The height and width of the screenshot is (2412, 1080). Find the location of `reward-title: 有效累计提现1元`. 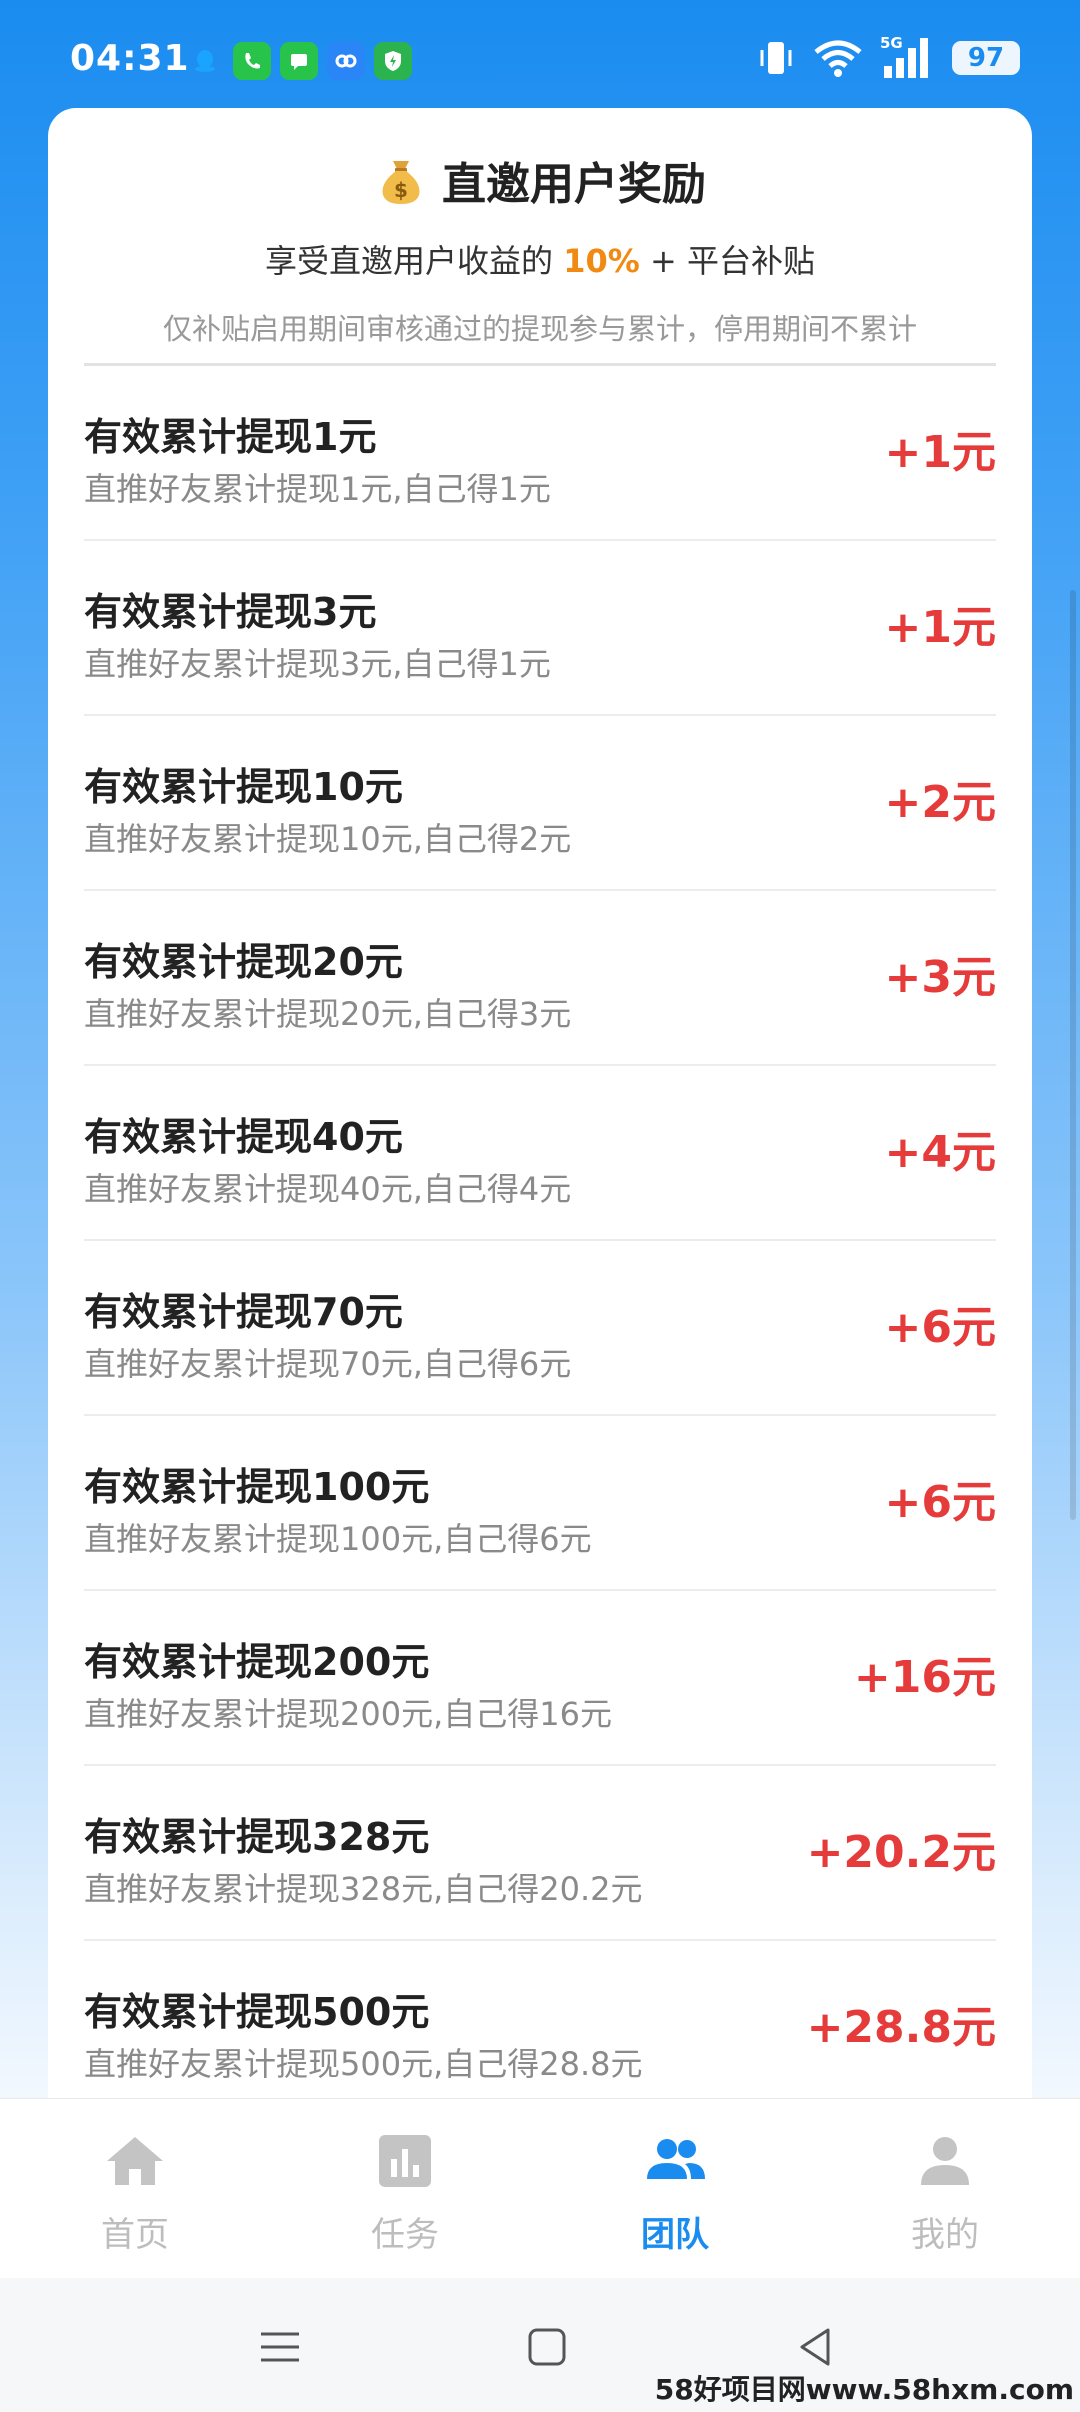

reward-title: 有效累计提现1元 is located at coordinates (230, 437).